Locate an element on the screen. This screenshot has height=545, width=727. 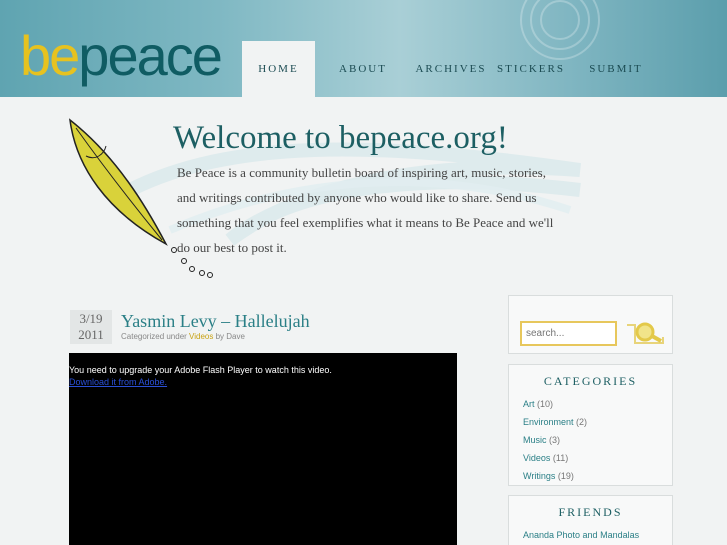
magnifier-icon is located at coordinates (645, 332).